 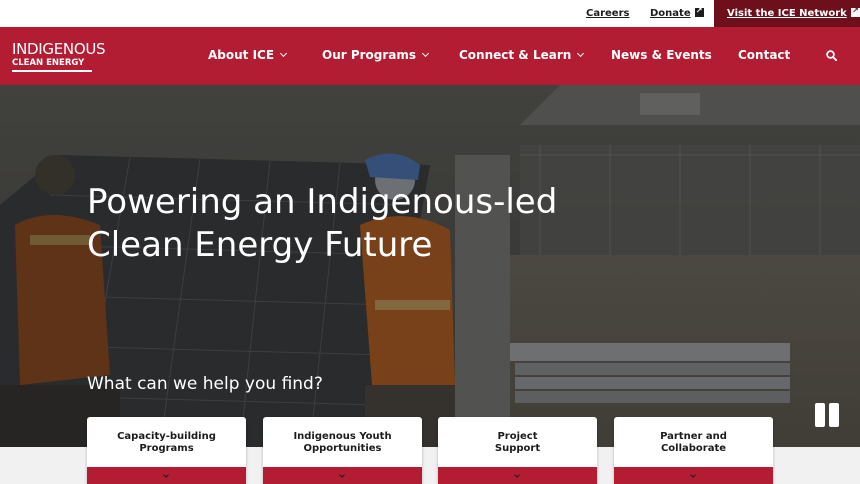 What do you see at coordinates (820, 415) in the screenshot?
I see `pause-bar-left` at bounding box center [820, 415].